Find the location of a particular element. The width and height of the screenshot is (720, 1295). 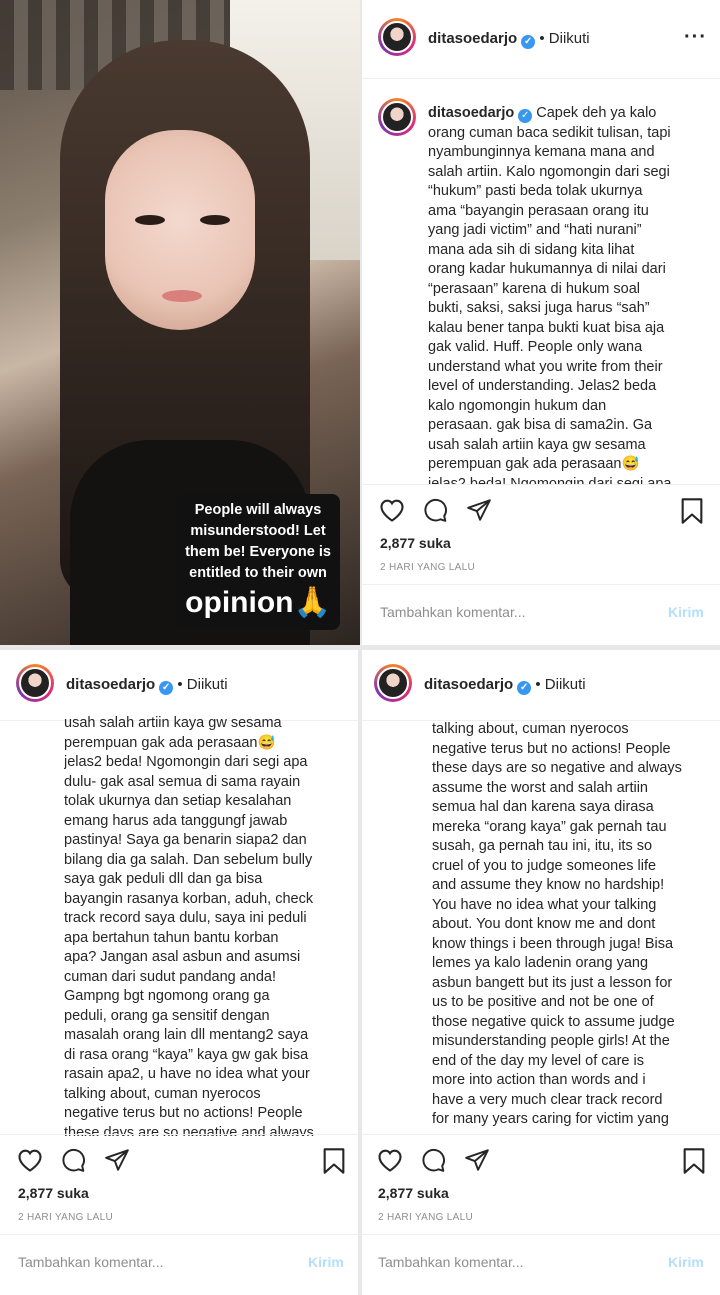

caption-avatar is located at coordinates (397, 117).